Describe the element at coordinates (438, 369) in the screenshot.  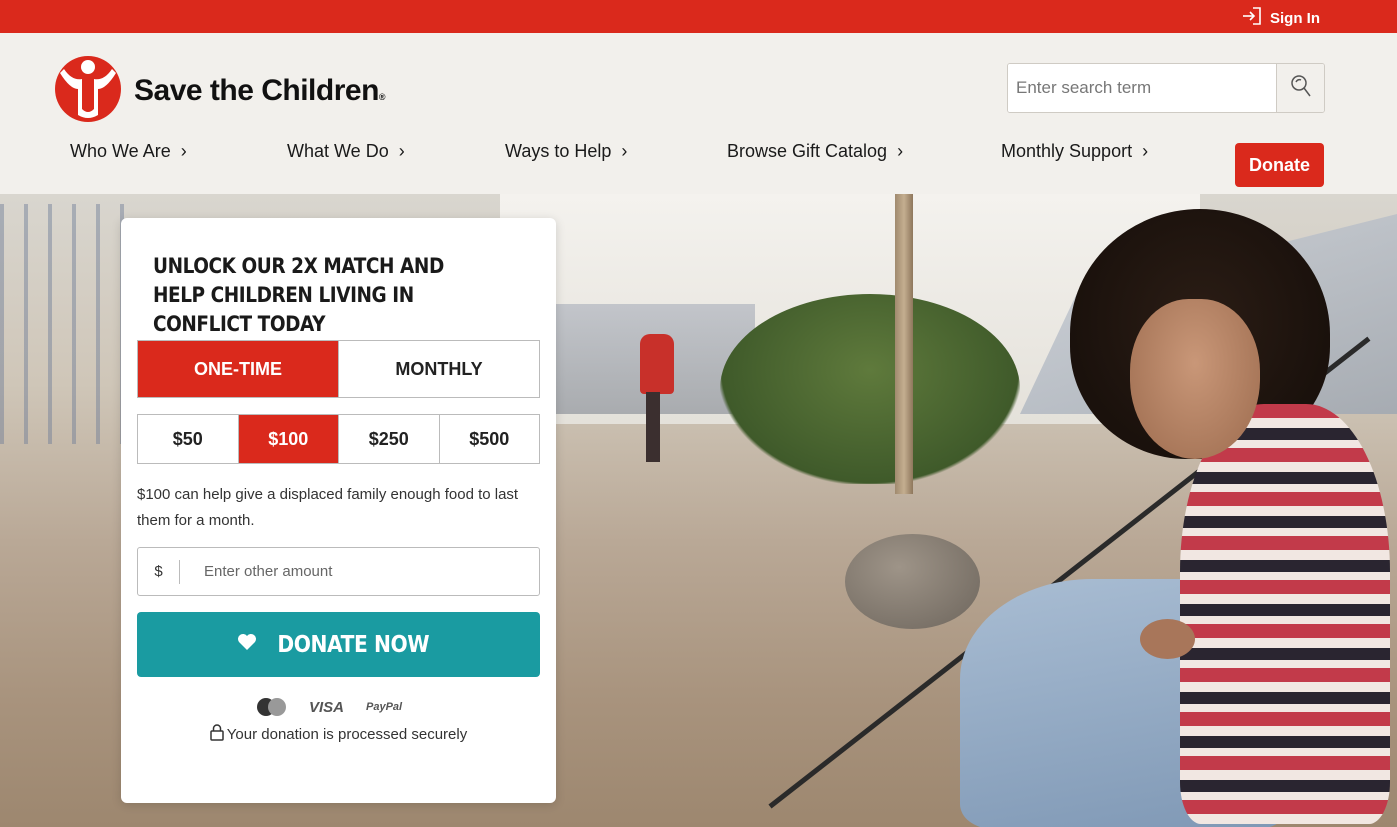
I see `monthly-tab: MONTHLY` at that location.